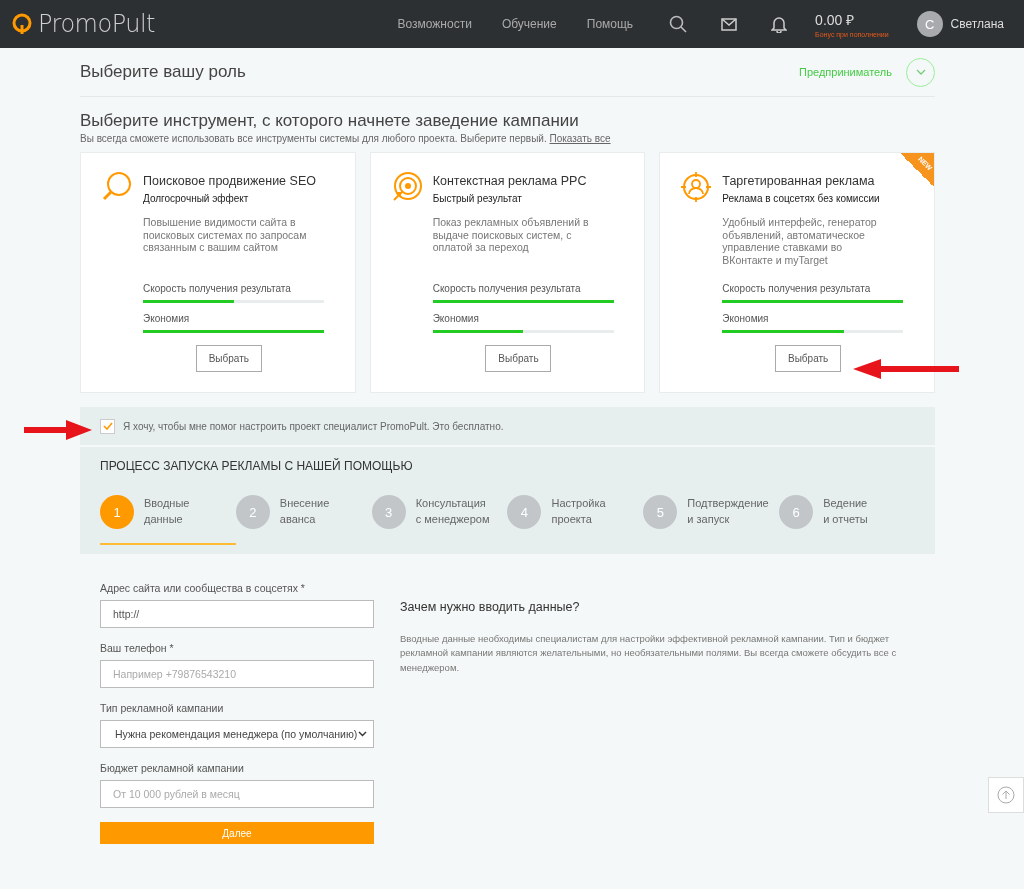  I want to click on show-all-link: Показать все, so click(580, 138).